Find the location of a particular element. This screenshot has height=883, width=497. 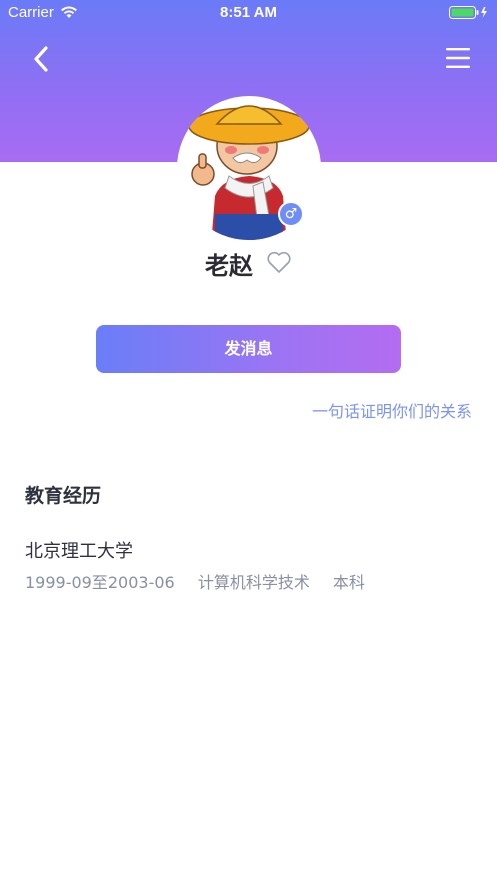

back-button is located at coordinates (41, 59).